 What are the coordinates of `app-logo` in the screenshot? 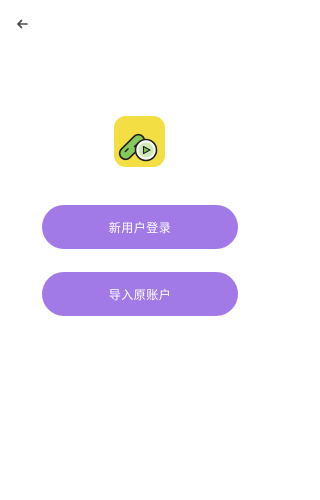 It's located at (139, 141).